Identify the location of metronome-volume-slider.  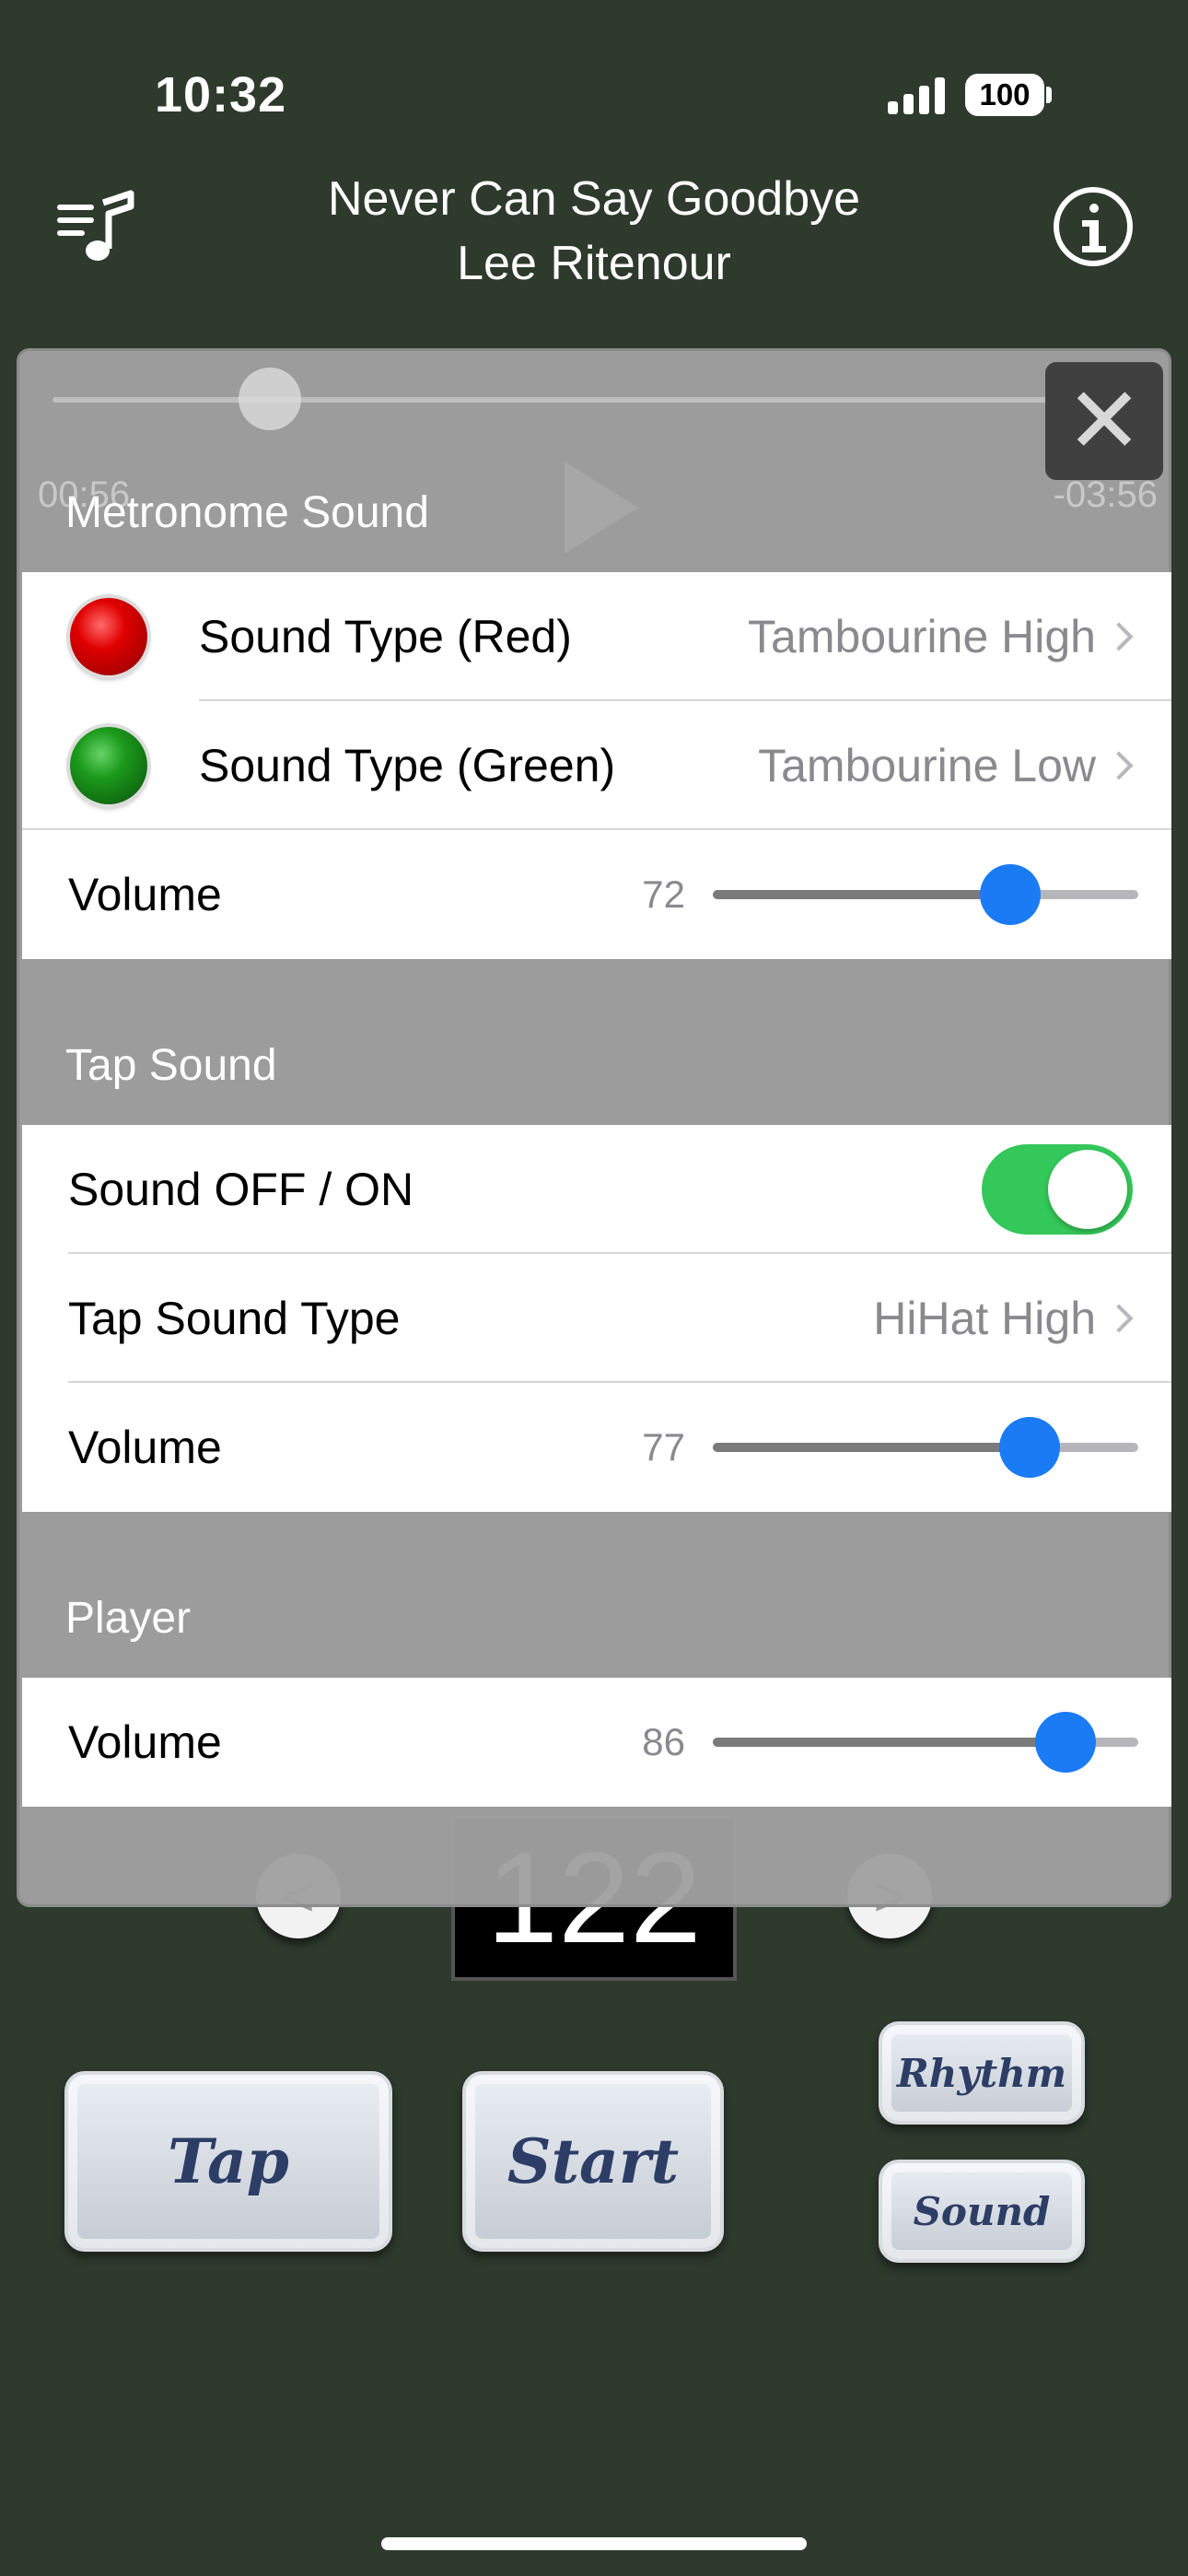
(925, 894).